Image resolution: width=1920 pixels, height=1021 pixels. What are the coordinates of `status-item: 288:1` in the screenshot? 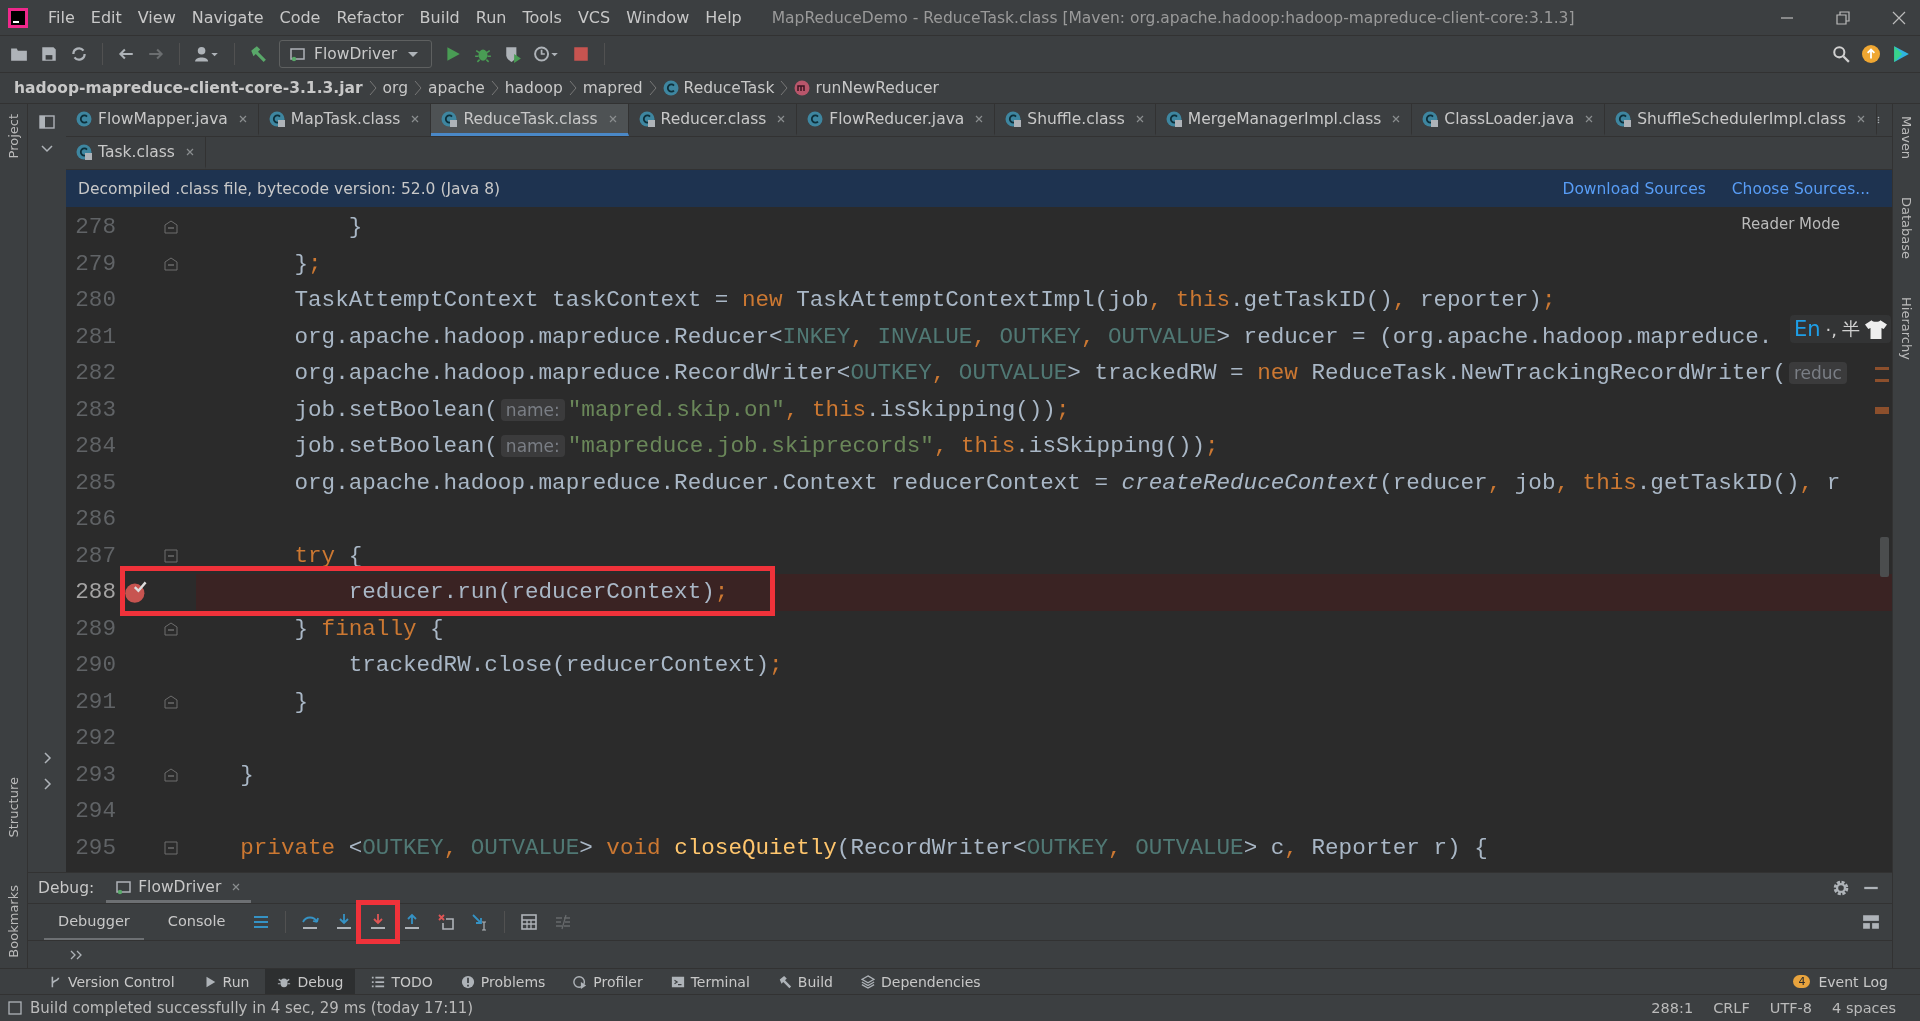 It's located at (1672, 1008).